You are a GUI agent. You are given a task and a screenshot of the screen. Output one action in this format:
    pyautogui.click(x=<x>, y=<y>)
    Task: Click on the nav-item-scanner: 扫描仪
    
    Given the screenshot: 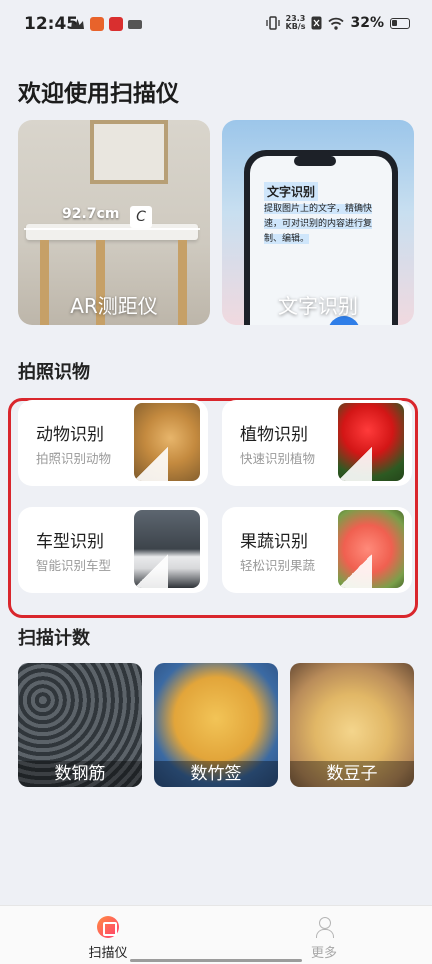 What is the action you would take?
    pyautogui.click(x=108, y=938)
    